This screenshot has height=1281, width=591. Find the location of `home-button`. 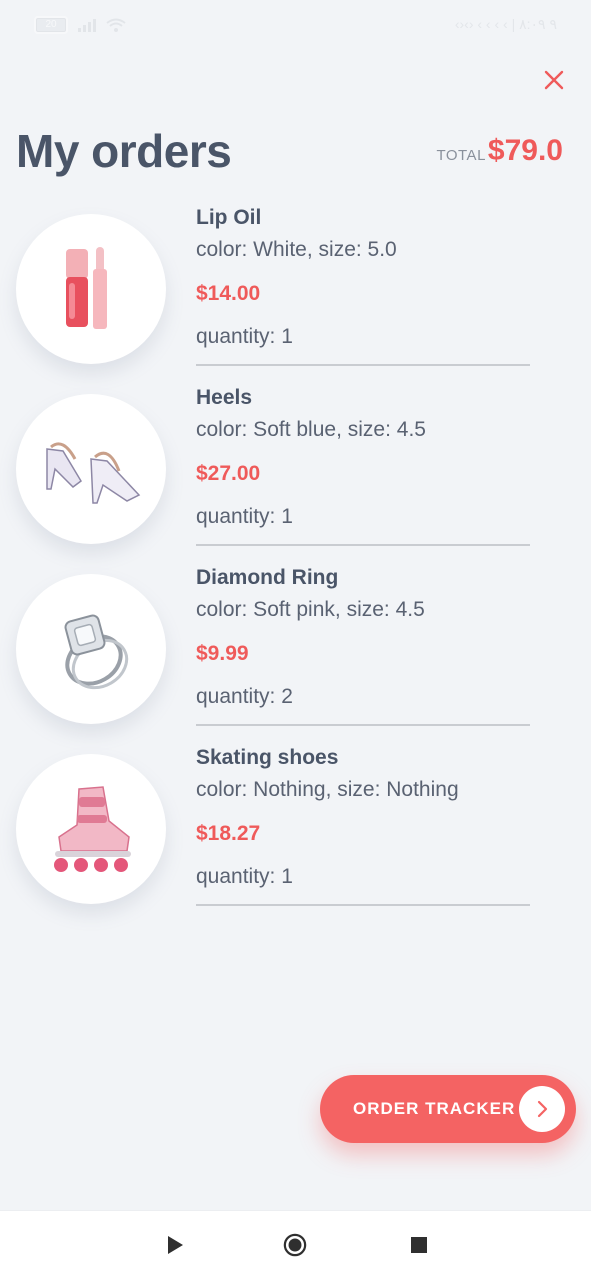

home-button is located at coordinates (295, 1245).